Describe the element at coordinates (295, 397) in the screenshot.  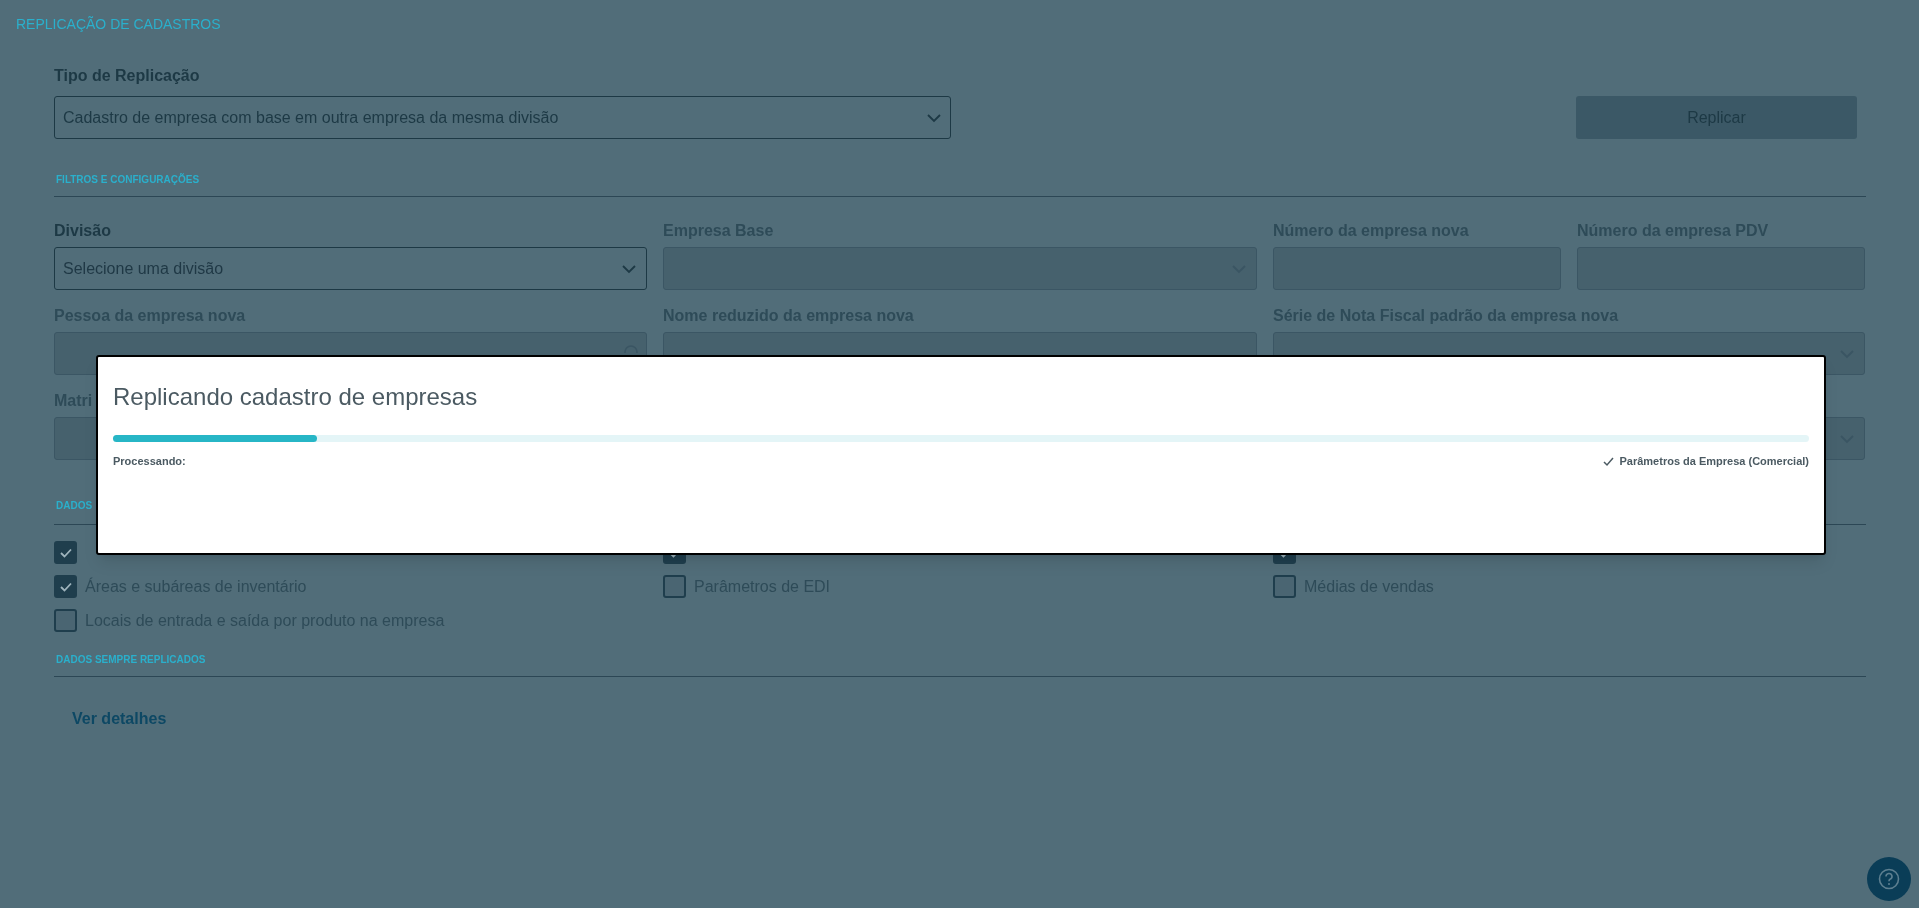
I see `dialog-title: Replicando cadastro de empresas` at that location.